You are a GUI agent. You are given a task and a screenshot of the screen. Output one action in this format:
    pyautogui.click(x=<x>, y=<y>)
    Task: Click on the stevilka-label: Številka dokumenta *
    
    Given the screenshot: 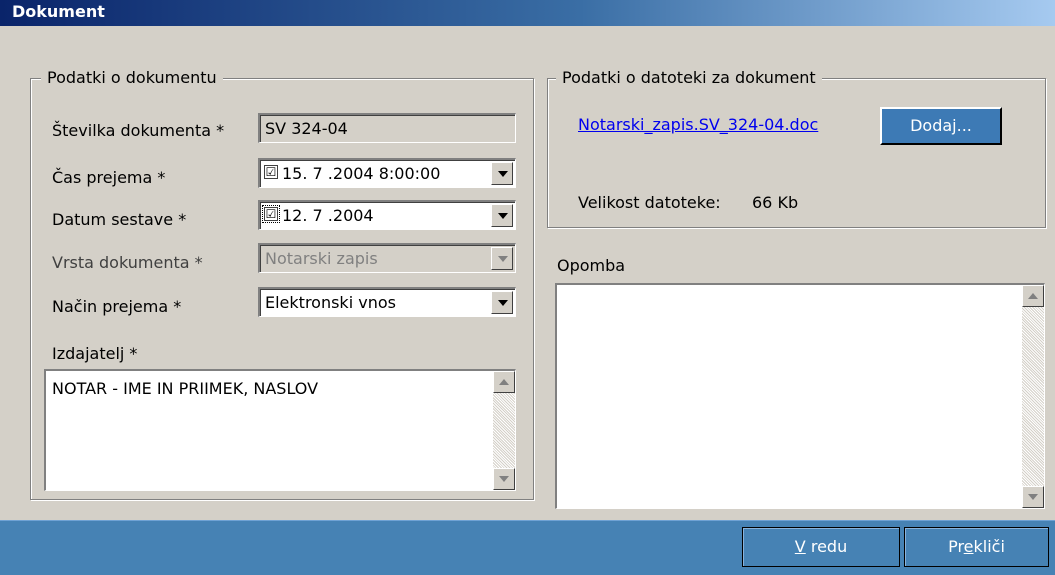 What is the action you would take?
    pyautogui.click(x=138, y=130)
    